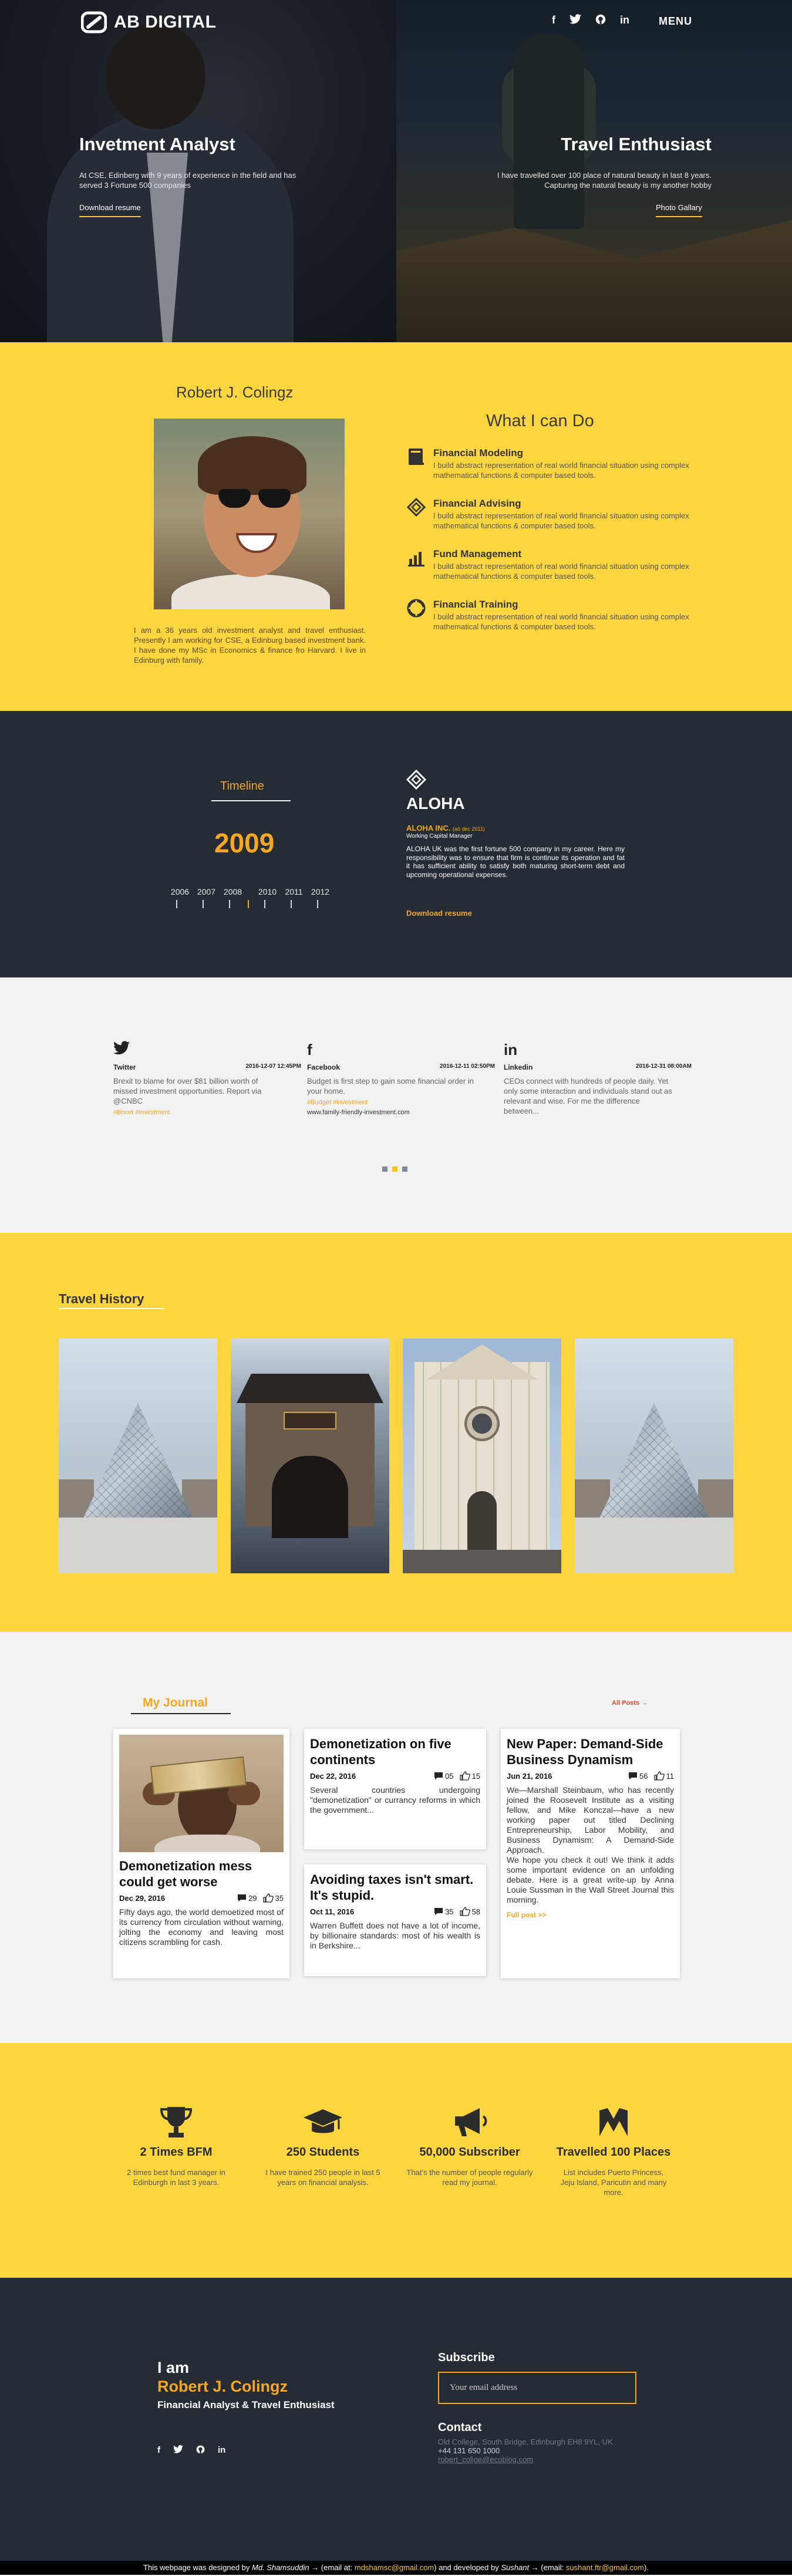 The height and width of the screenshot is (2576, 792). What do you see at coordinates (202, 1874) in the screenshot?
I see `journal-card-title: Demonetization mess could get worse` at bounding box center [202, 1874].